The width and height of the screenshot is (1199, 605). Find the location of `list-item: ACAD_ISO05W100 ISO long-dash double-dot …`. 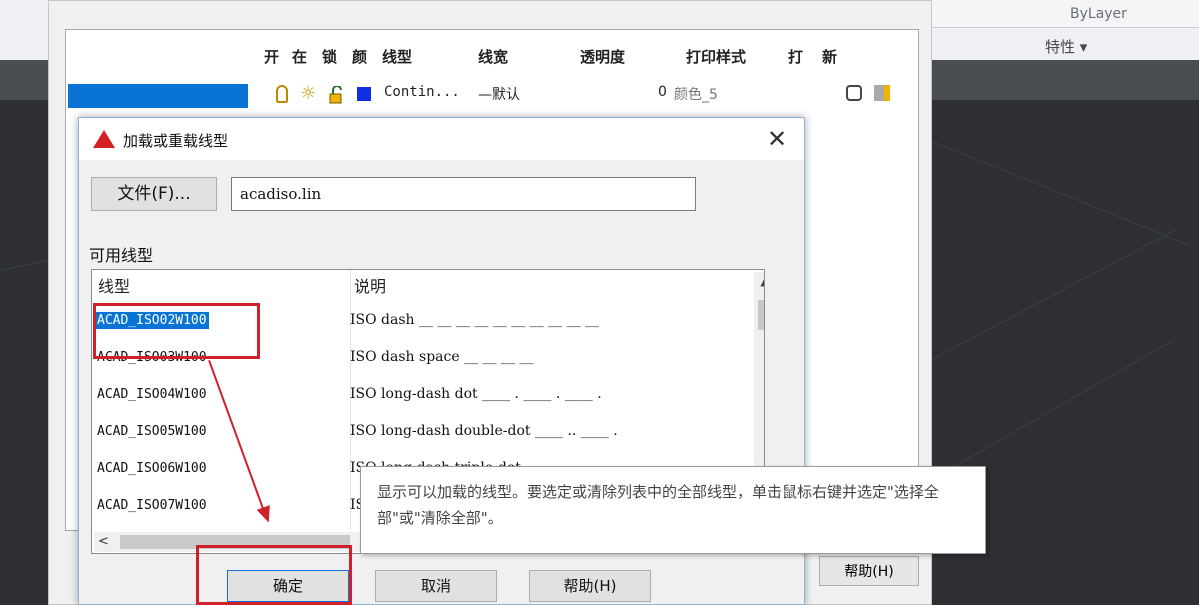

list-item: ACAD_ISO05W100 ISO long-dash double-dot … is located at coordinates (422, 433).